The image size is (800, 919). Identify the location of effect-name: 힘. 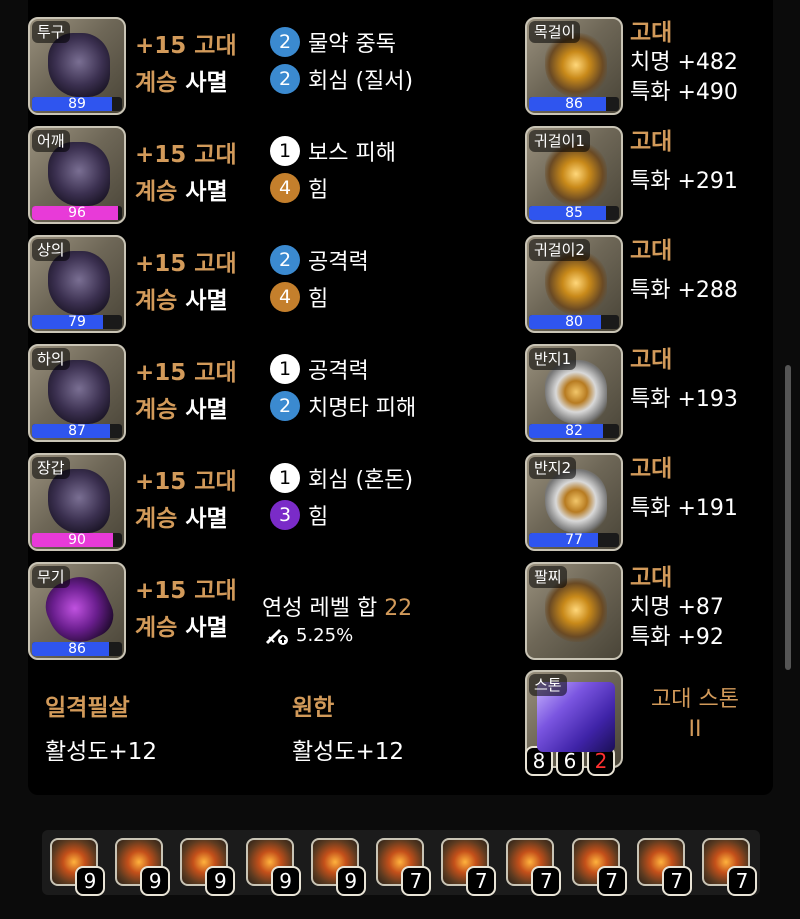
(318, 190).